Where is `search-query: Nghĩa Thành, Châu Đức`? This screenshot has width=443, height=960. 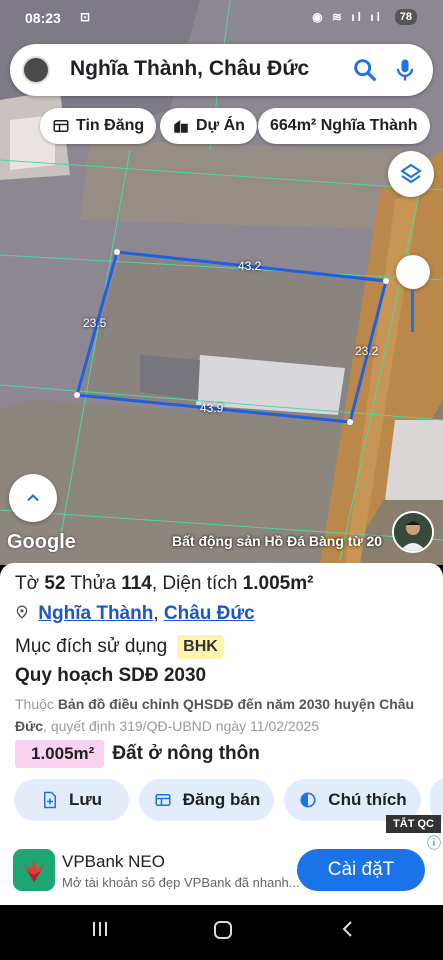
search-query: Nghĩa Thành, Châu Đức is located at coordinates (189, 69).